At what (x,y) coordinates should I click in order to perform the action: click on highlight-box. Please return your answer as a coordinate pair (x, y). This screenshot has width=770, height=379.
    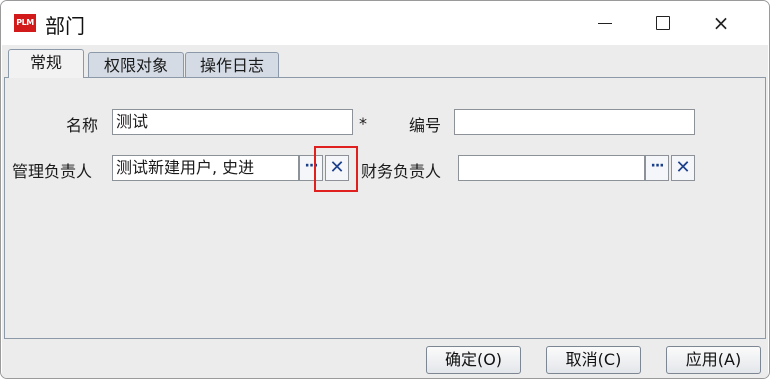
    Looking at the image, I should click on (336, 169).